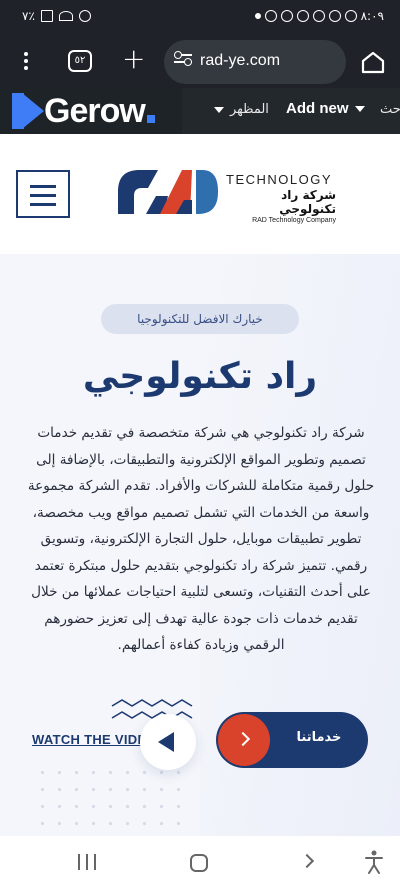 This screenshot has width=400, height=889. What do you see at coordinates (84, 16) in the screenshot?
I see `alarm-icon` at bounding box center [84, 16].